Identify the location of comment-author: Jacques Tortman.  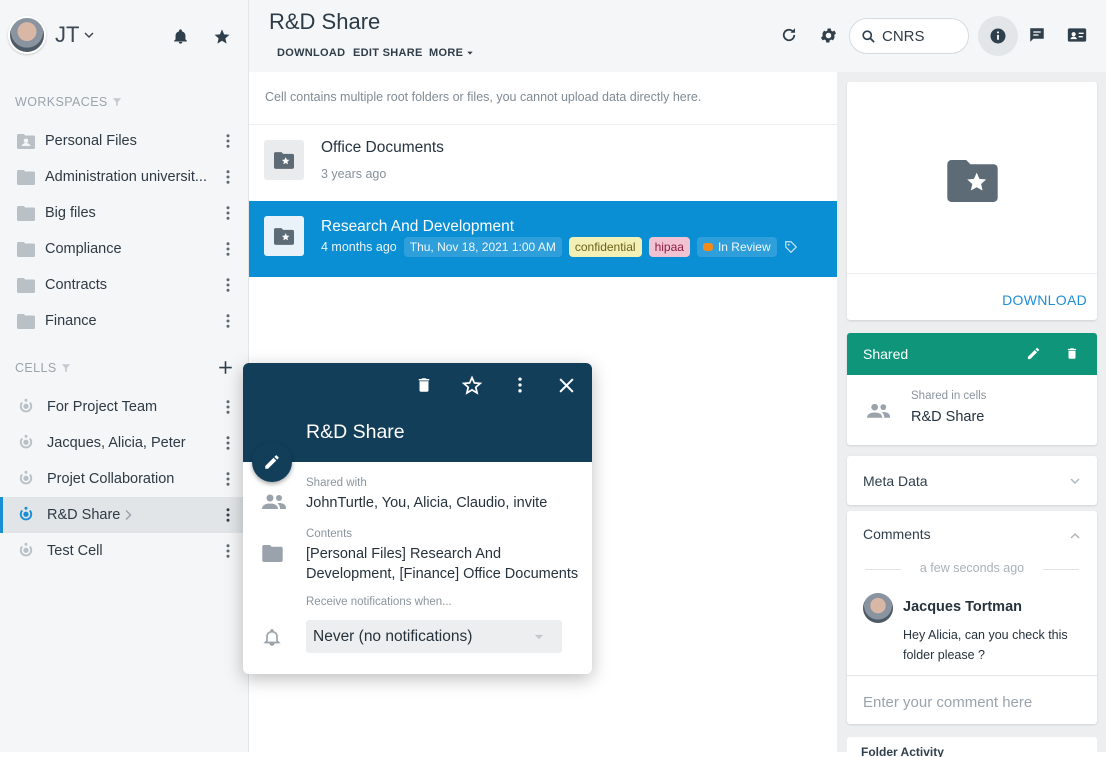
(962, 607).